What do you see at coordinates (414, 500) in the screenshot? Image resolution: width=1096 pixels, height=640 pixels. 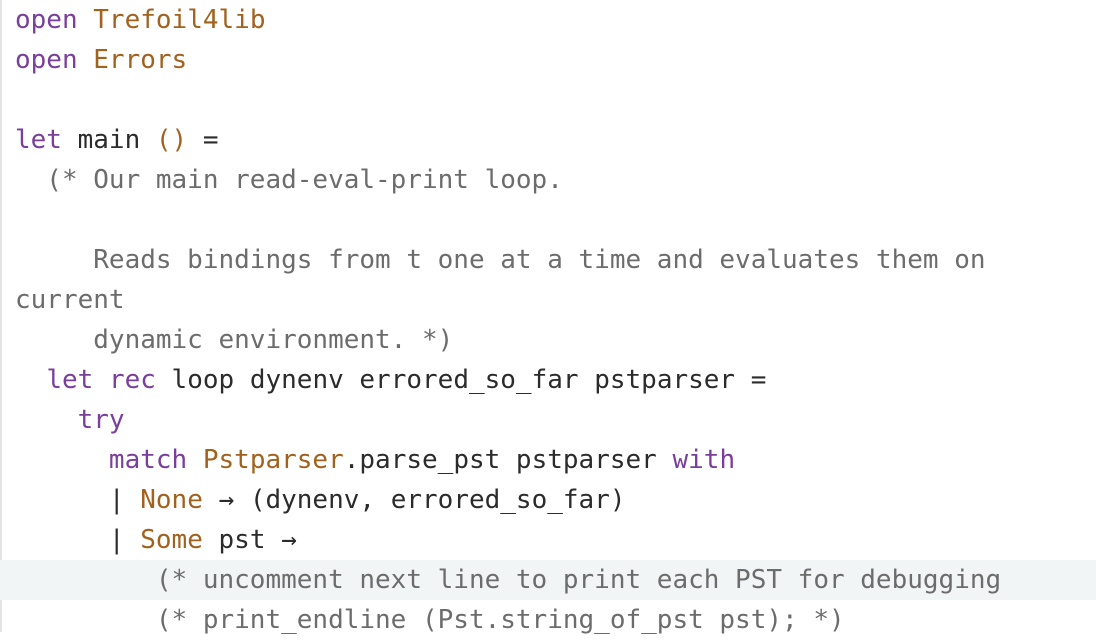 I see `code-token: → (dynenv, errored_so_far)` at bounding box center [414, 500].